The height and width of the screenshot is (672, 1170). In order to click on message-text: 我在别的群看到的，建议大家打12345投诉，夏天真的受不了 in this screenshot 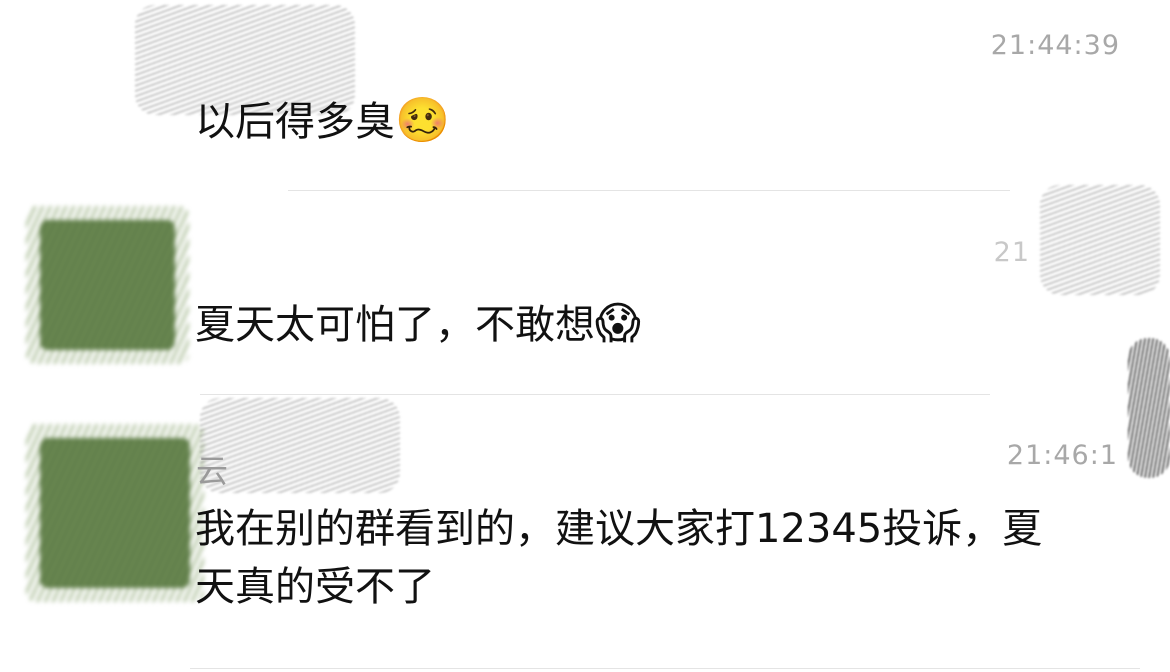, I will do `click(637, 558)`.